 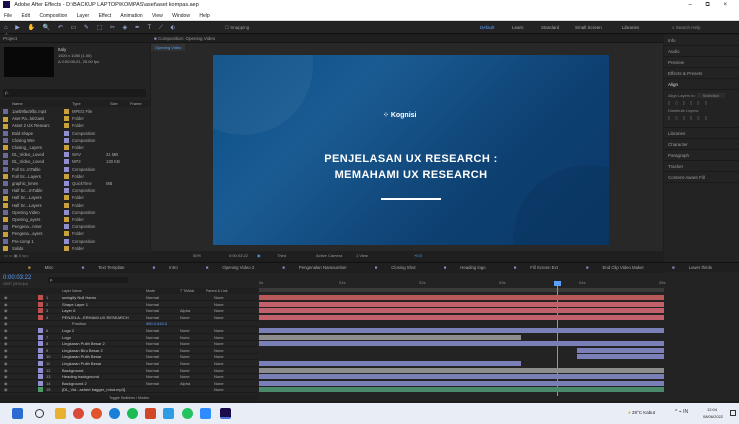 What do you see at coordinates (53, 16) in the screenshot?
I see `menu-composition: Composition` at bounding box center [53, 16].